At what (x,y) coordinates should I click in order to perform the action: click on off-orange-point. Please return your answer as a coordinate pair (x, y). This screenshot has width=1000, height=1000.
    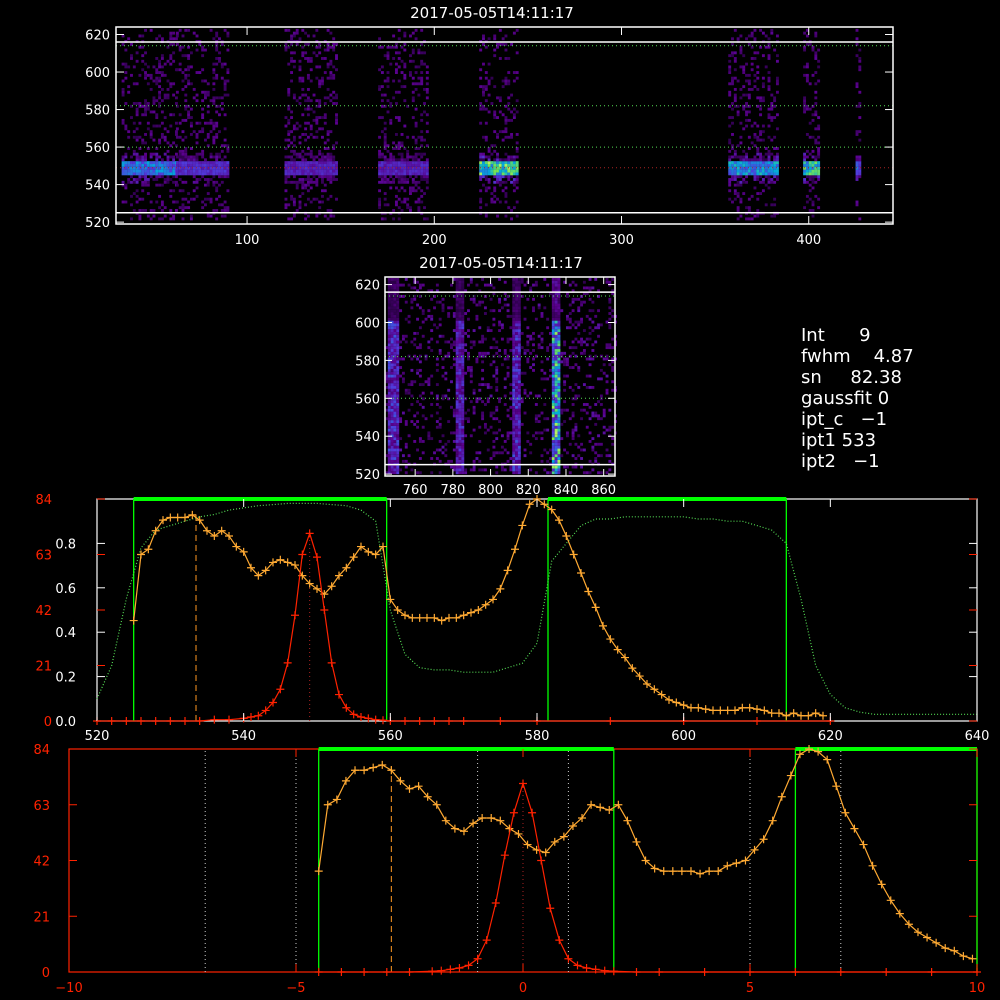
    Looking at the image, I should click on (881, 884).